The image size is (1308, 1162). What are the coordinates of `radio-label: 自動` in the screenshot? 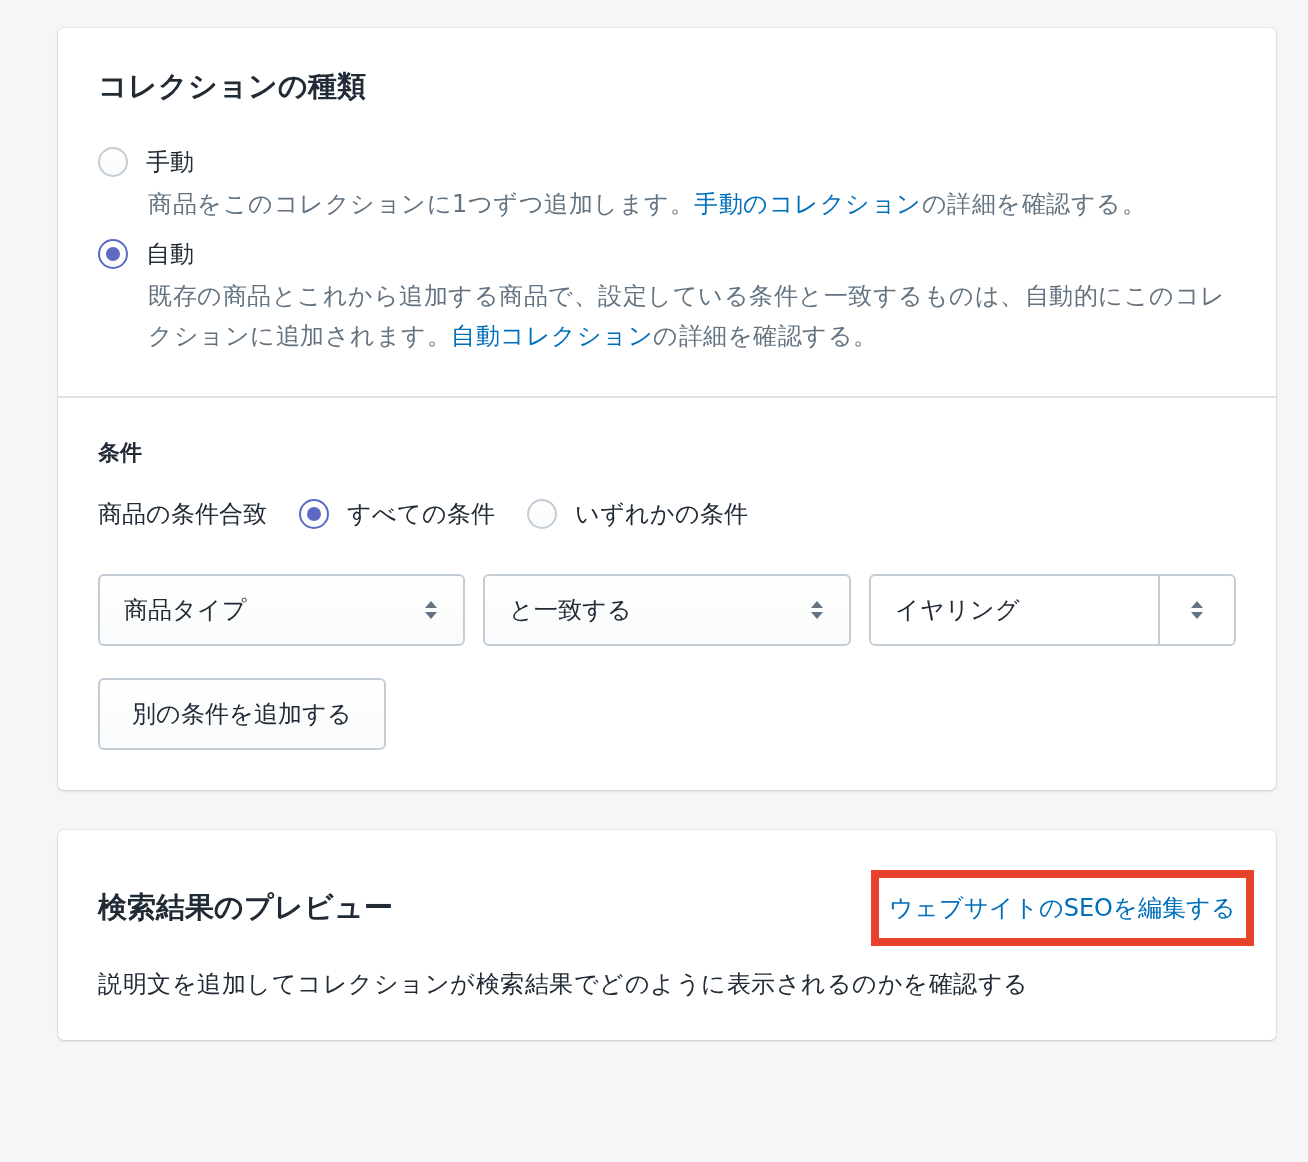 It's located at (170, 254).